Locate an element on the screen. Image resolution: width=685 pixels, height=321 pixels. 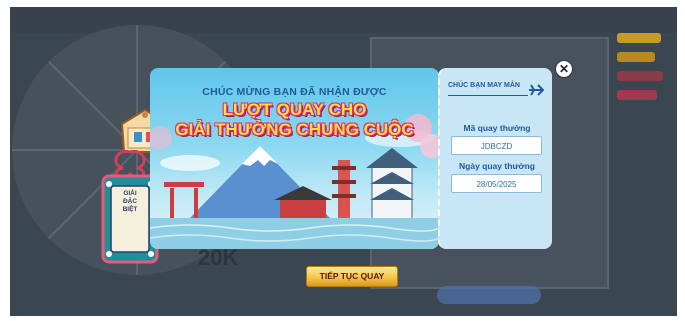
background-side-panel is located at coordinates (643, 83).